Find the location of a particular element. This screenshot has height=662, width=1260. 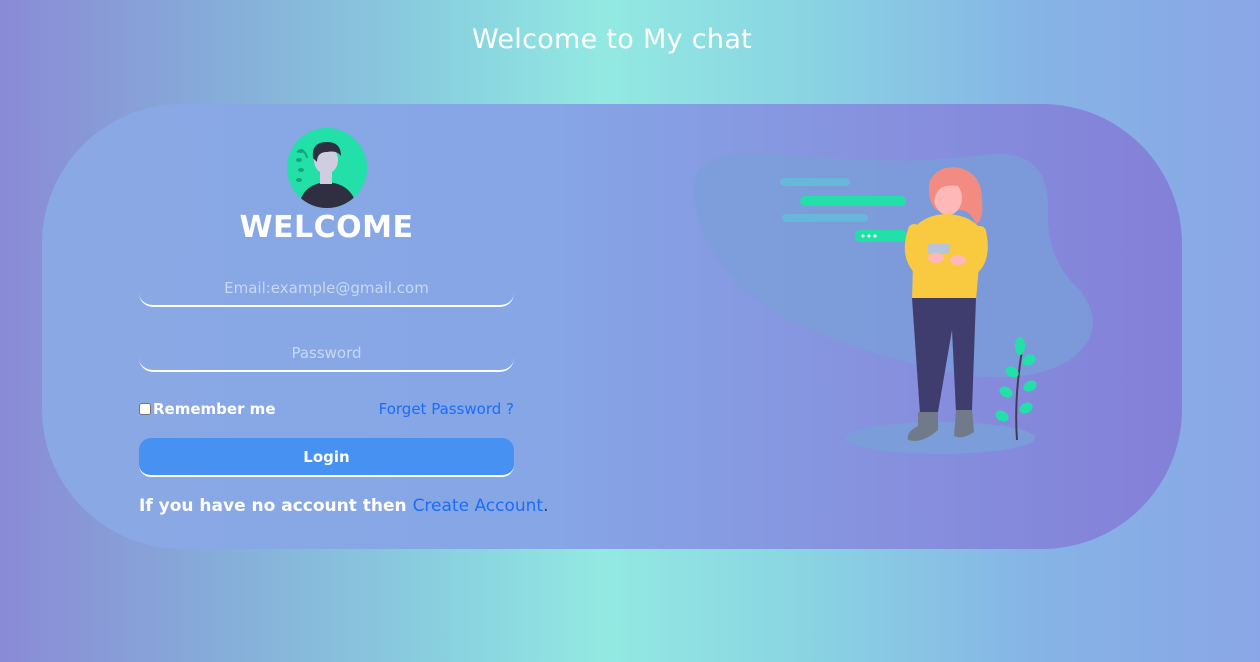

signup-suffix: . is located at coordinates (546, 506).